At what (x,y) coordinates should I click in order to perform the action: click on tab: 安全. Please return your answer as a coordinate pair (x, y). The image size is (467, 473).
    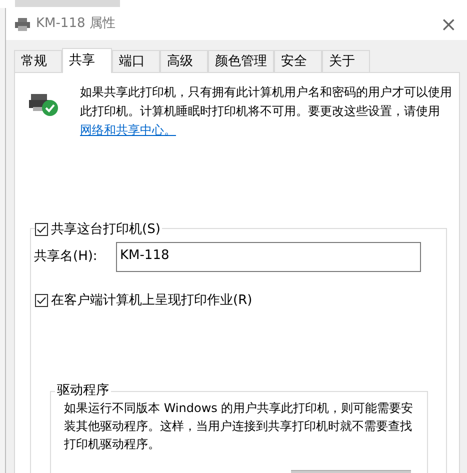
    Looking at the image, I should click on (298, 61).